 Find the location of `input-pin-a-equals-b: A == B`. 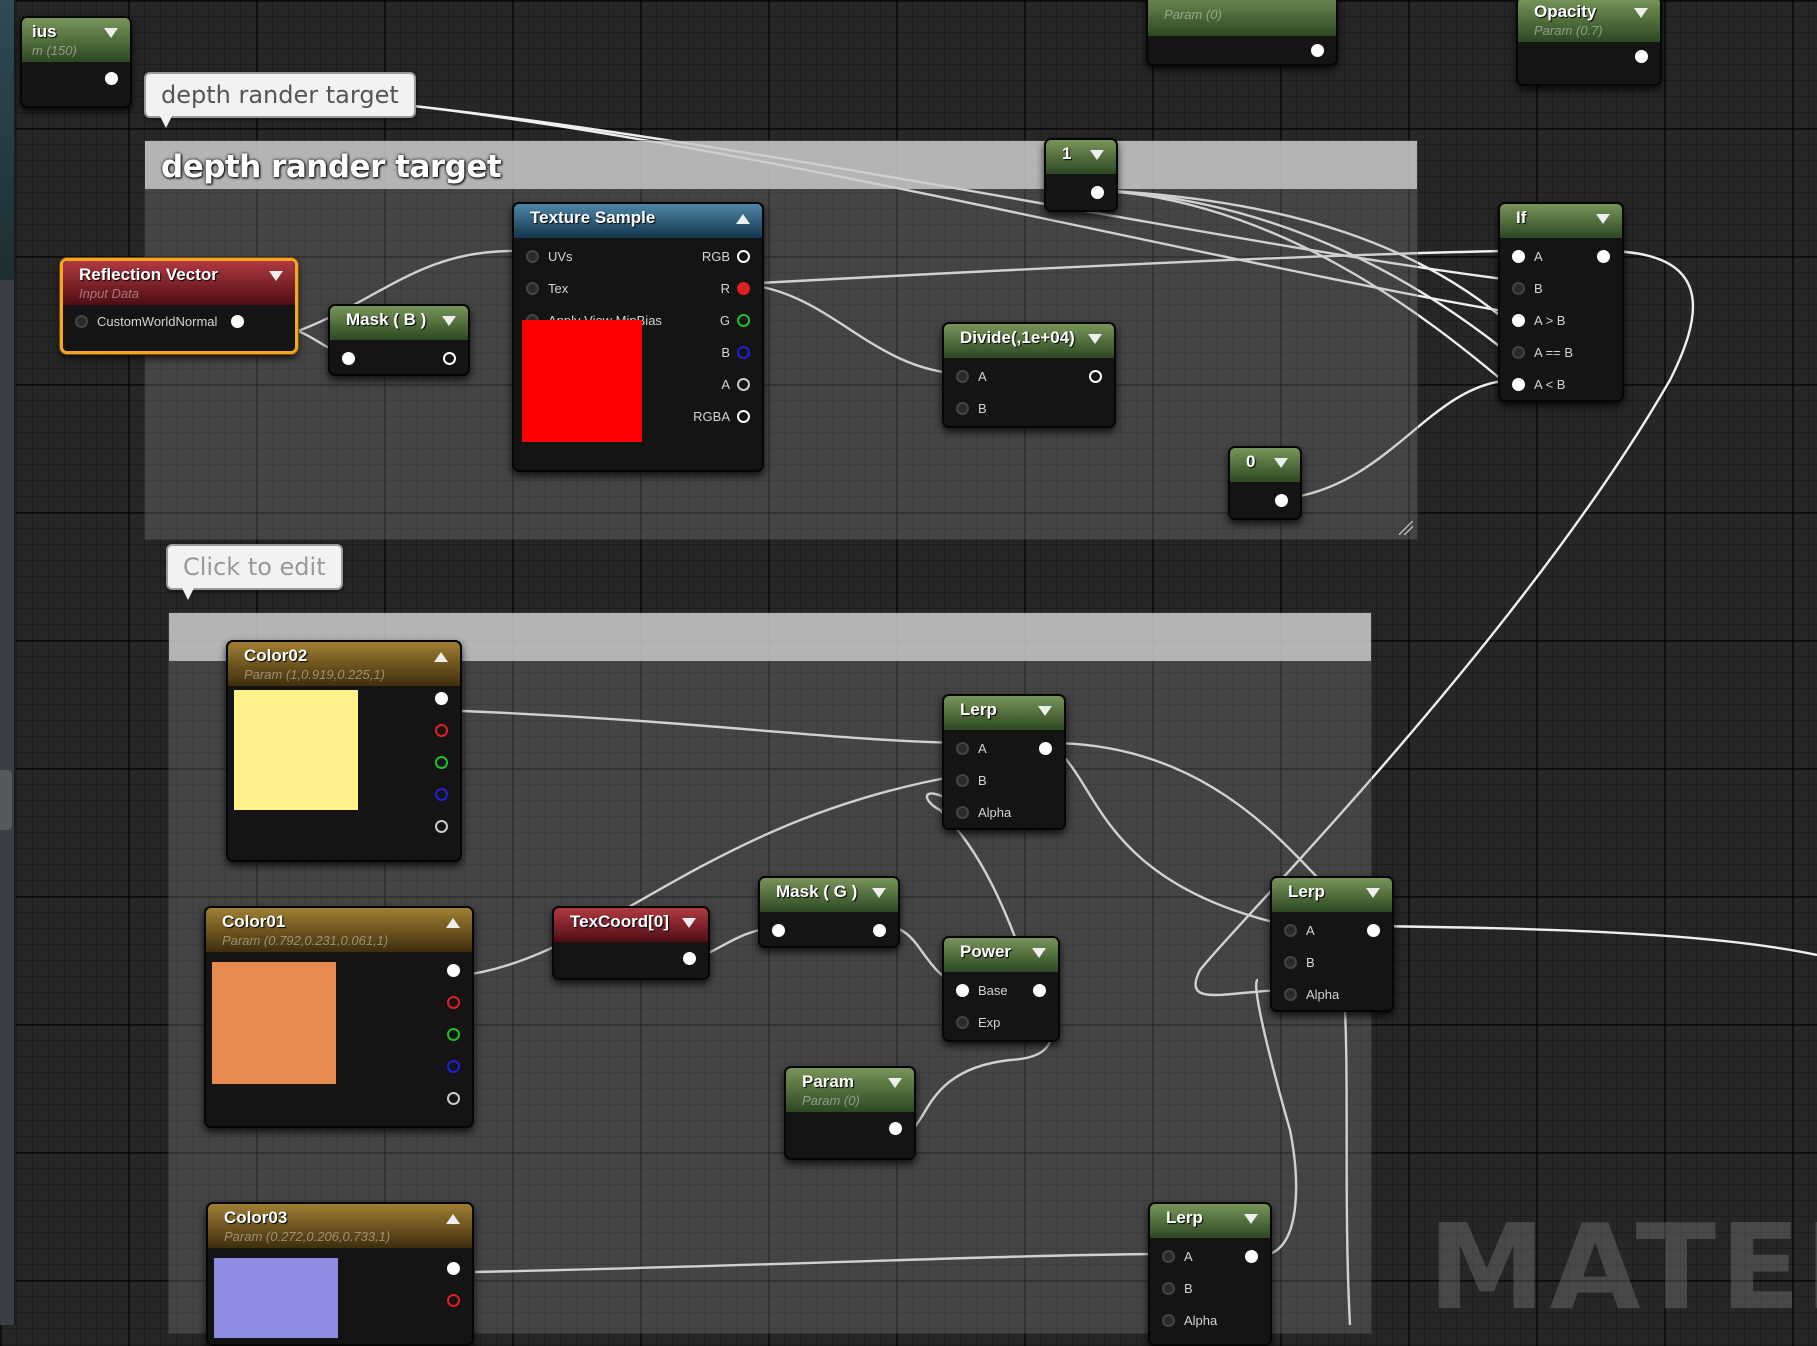

input-pin-a-equals-b: A == B is located at coordinates (1542, 352).